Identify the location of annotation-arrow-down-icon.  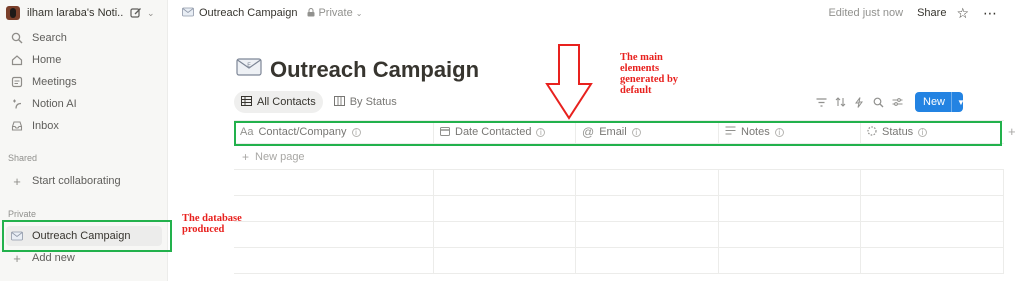
(569, 82).